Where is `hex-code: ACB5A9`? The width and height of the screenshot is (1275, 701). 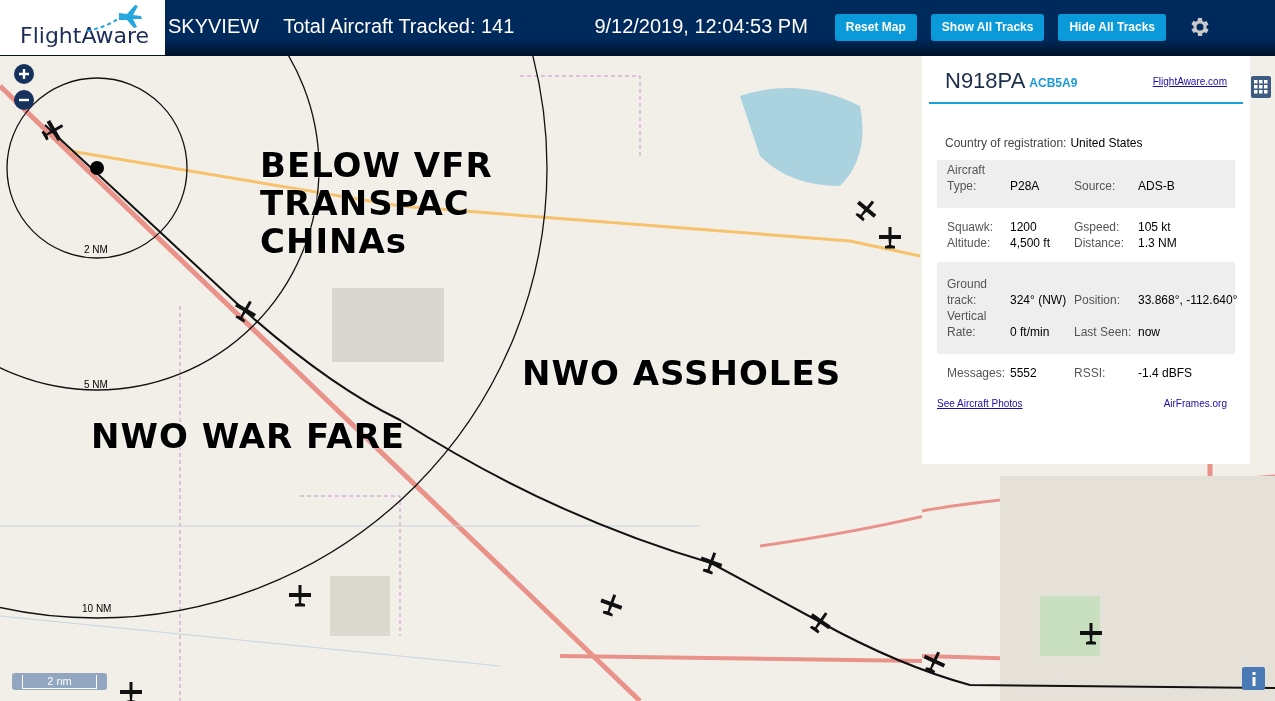 hex-code: ACB5A9 is located at coordinates (1053, 83).